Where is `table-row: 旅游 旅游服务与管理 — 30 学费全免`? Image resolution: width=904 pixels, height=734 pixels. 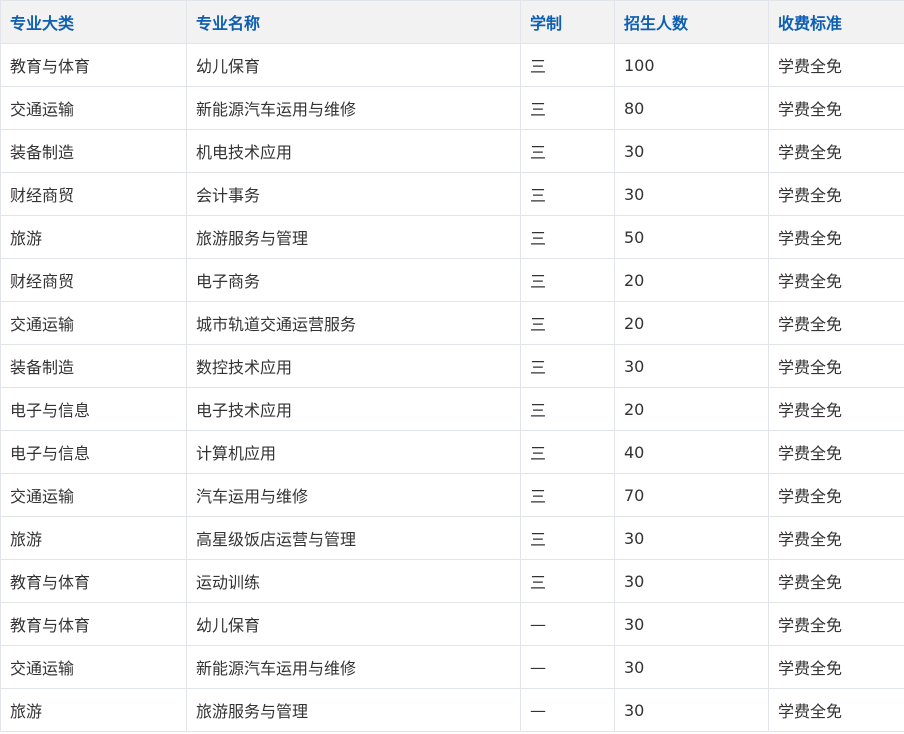
table-row: 旅游 旅游服务与管理 — 30 学费全免 is located at coordinates (452, 710).